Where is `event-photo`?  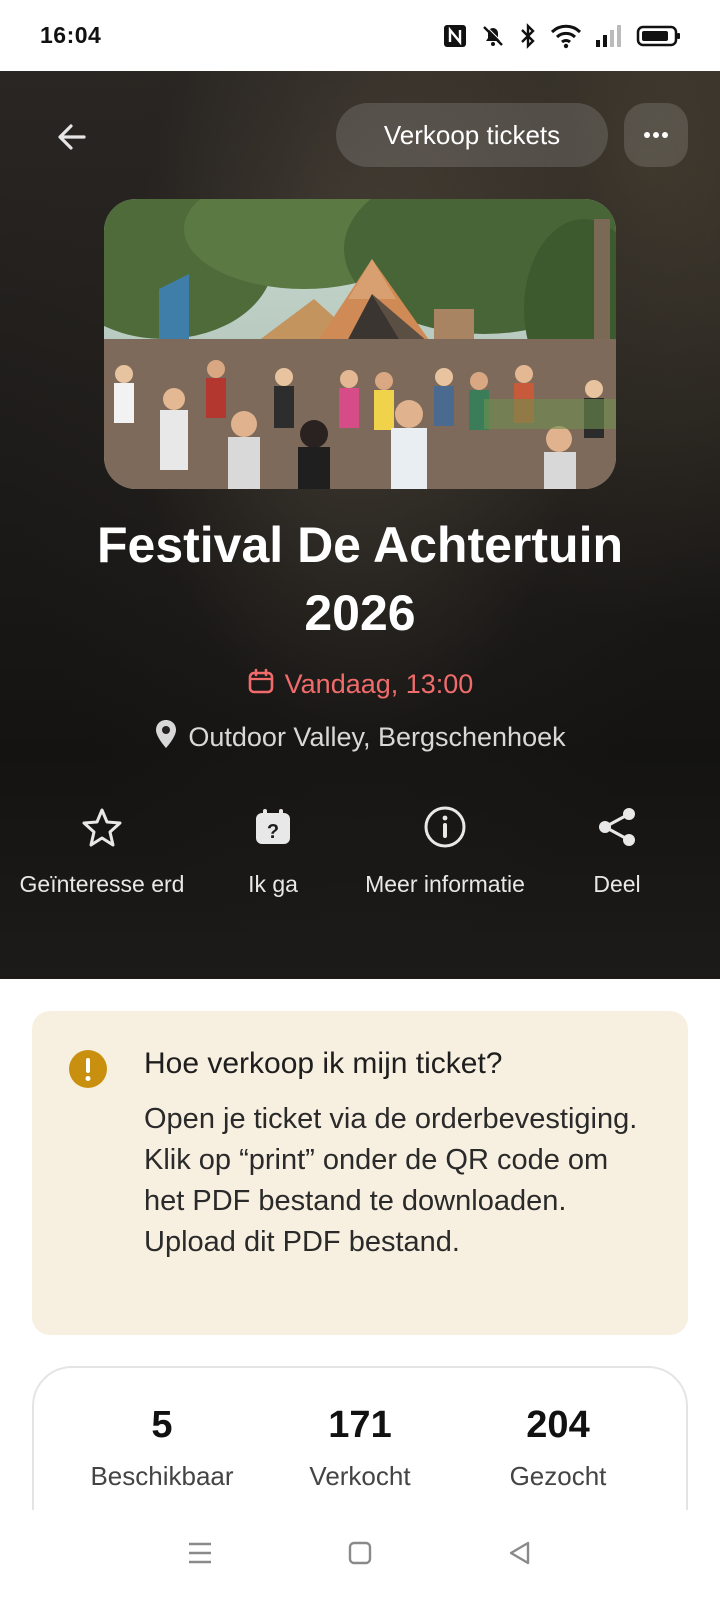 event-photo is located at coordinates (360, 344).